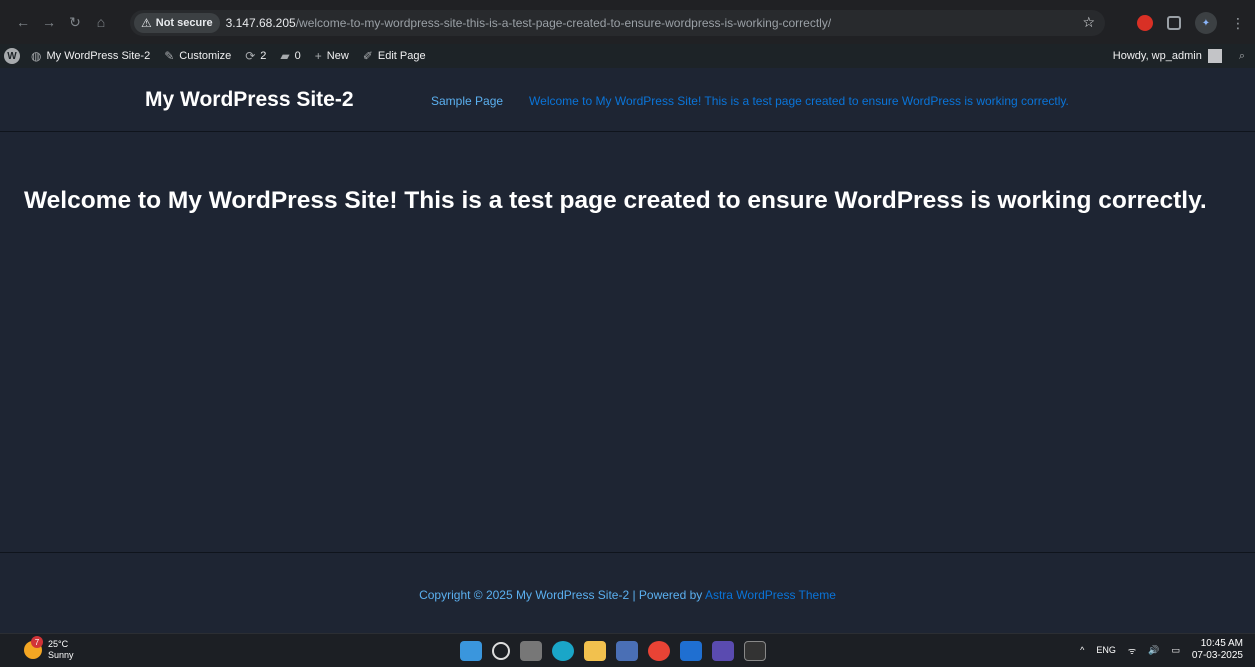  What do you see at coordinates (1214, 56) in the screenshot?
I see `user-avatar-icon` at bounding box center [1214, 56].